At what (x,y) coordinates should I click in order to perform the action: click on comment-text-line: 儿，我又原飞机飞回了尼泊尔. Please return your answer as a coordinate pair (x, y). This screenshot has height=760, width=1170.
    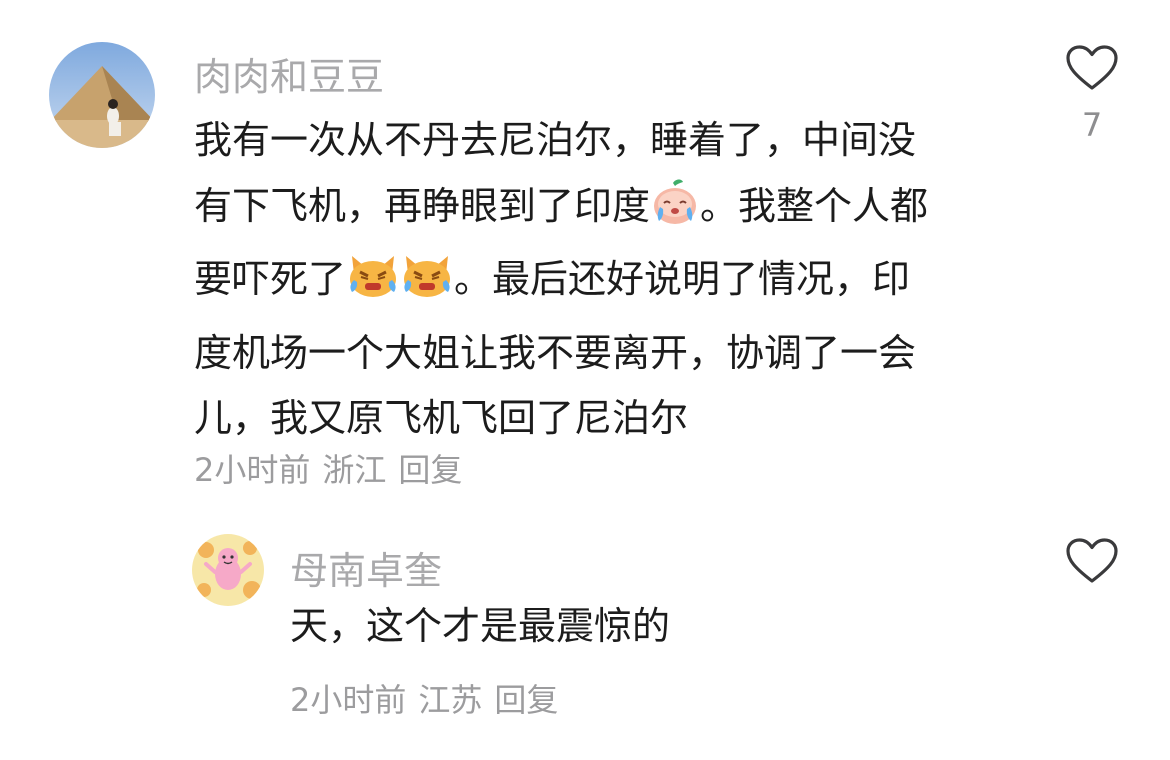
    Looking at the image, I should click on (441, 418).